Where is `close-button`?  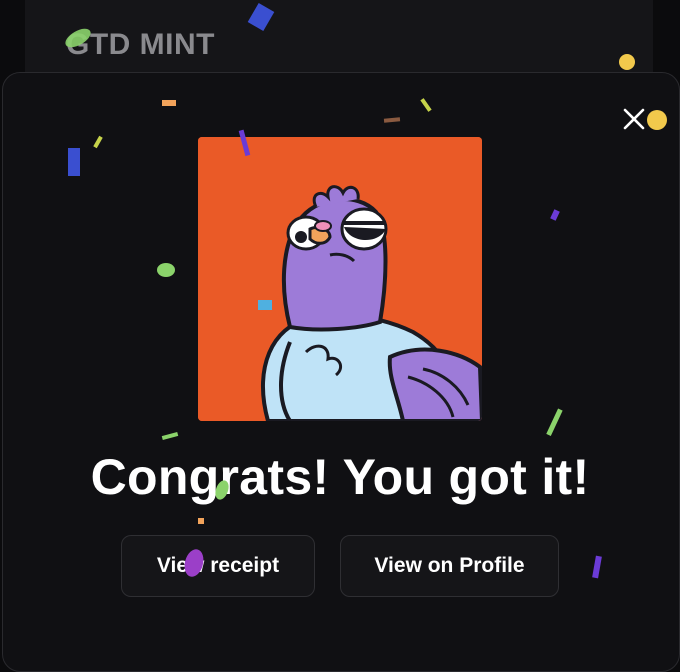 close-button is located at coordinates (634, 119).